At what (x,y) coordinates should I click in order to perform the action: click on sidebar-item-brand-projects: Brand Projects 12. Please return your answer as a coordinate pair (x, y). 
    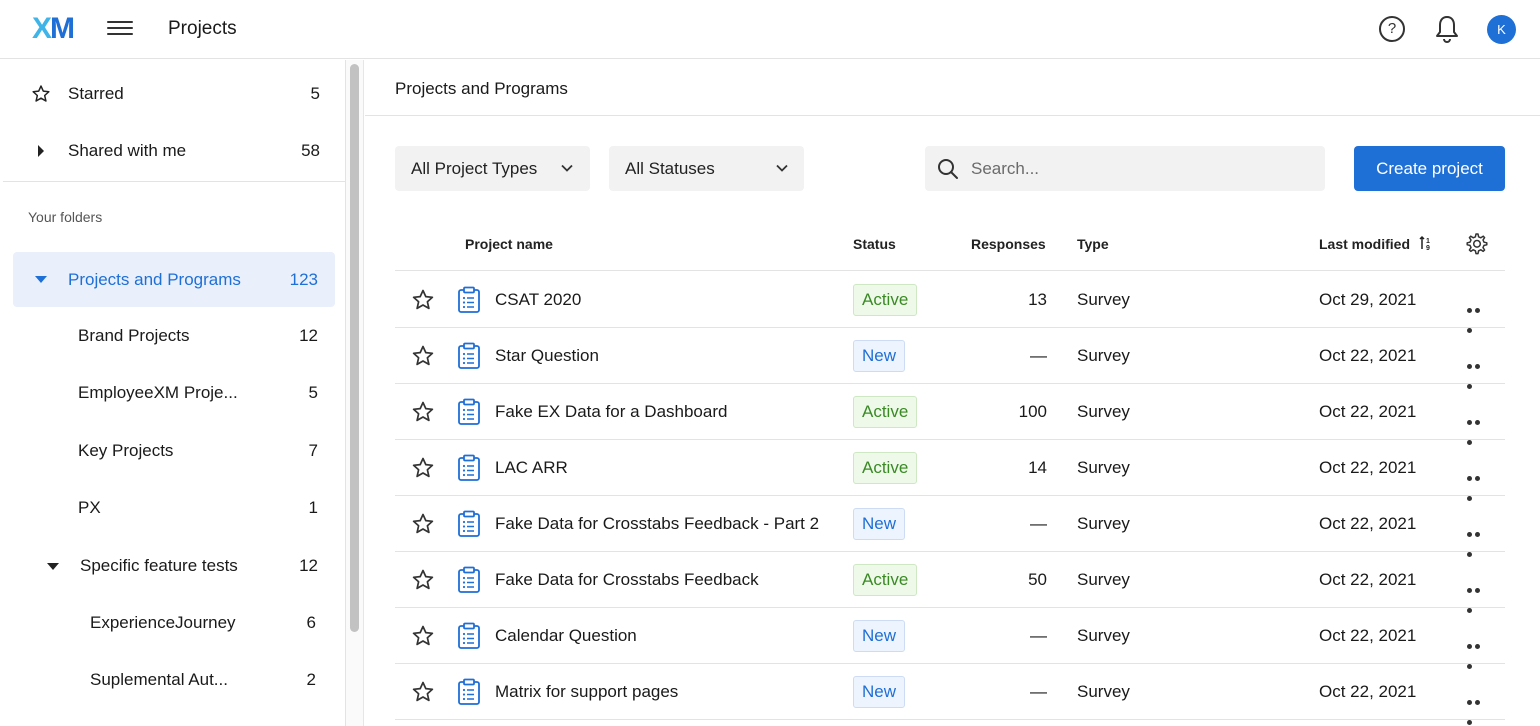
    Looking at the image, I should click on (174, 336).